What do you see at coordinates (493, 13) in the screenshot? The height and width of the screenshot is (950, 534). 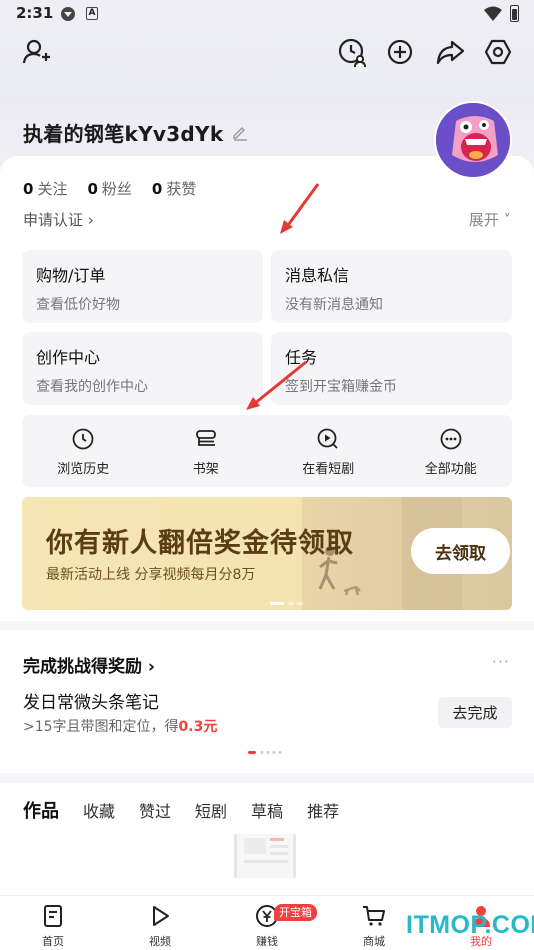 I see `wifi-icon` at bounding box center [493, 13].